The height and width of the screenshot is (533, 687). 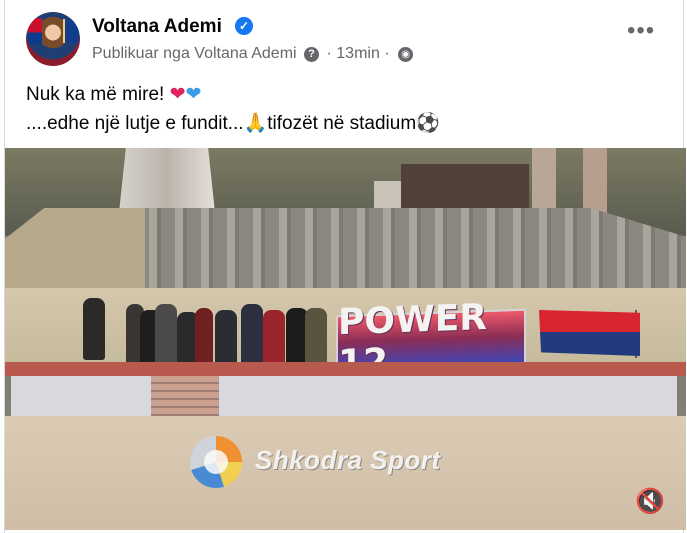 What do you see at coordinates (244, 26) in the screenshot?
I see `verified-badge-icon: ✓` at bounding box center [244, 26].